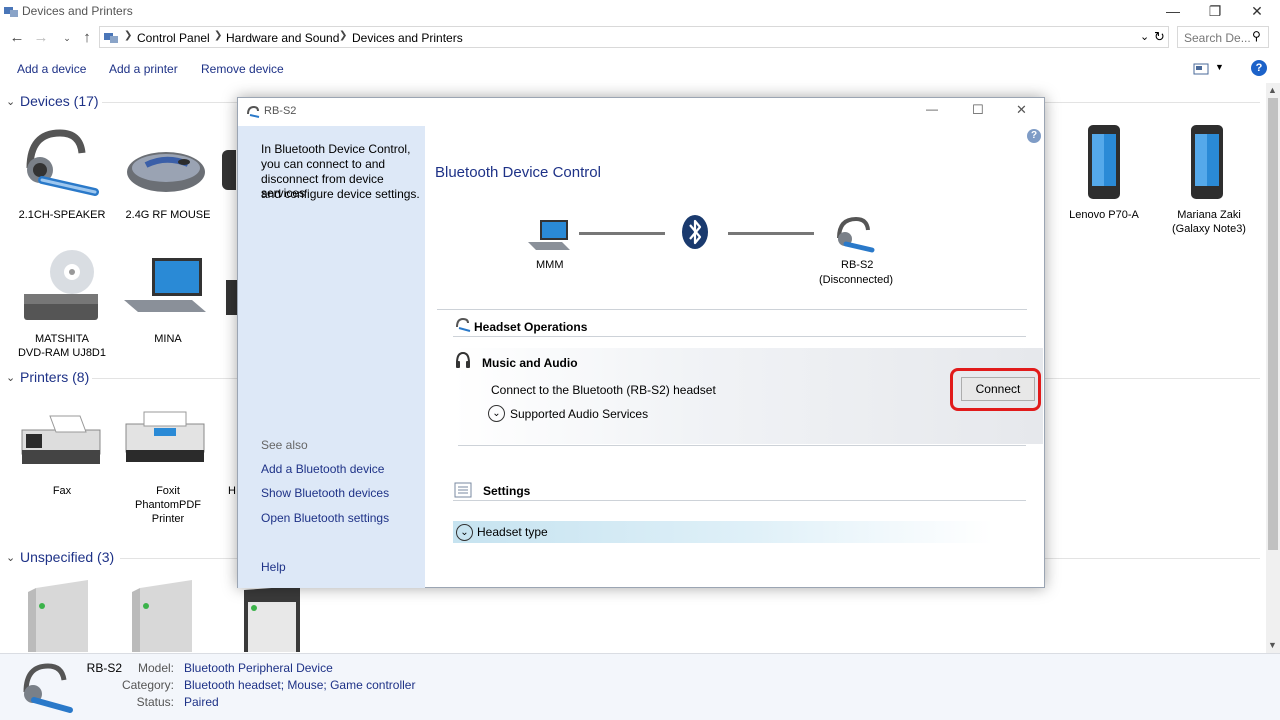 Image resolution: width=1280 pixels, height=720 pixels. Describe the element at coordinates (1201, 69) in the screenshot. I see `view-options-icon` at that location.